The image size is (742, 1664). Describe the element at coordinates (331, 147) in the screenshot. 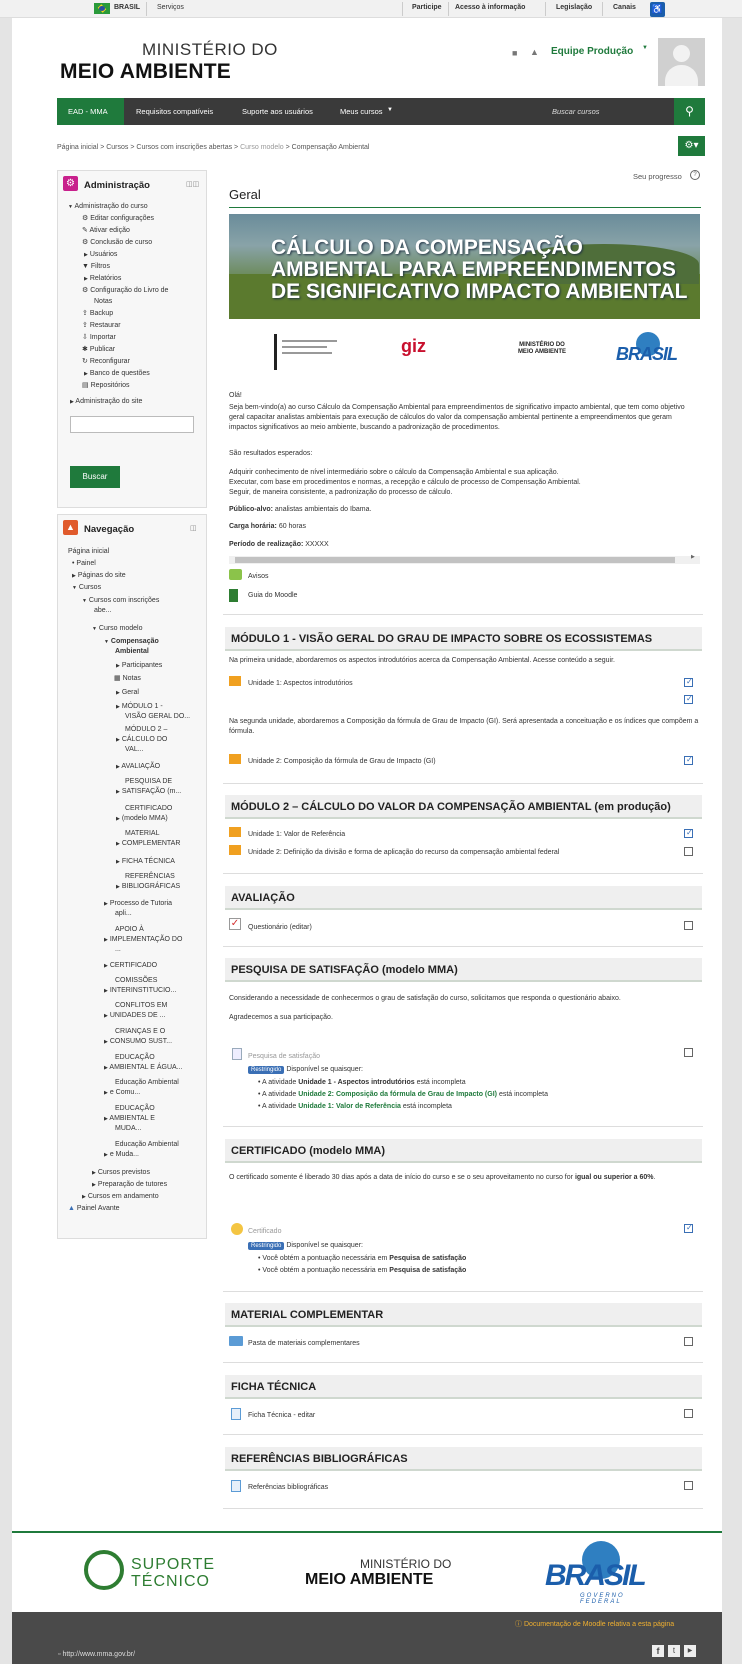

I see `breadcrumb-compensacao: Compensação Ambiental` at that location.